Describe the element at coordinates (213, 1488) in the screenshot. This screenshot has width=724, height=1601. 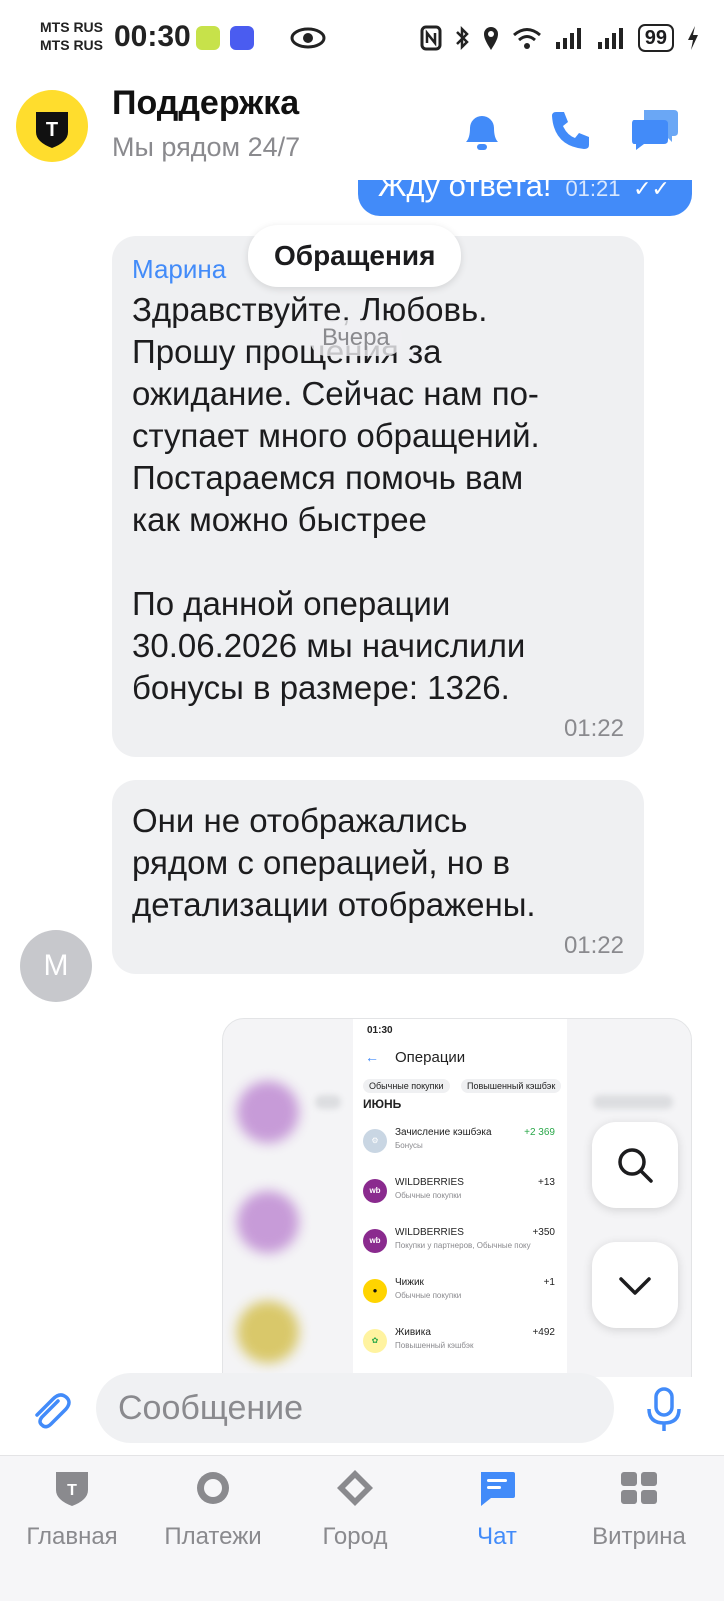
I see `circle-icon` at that location.